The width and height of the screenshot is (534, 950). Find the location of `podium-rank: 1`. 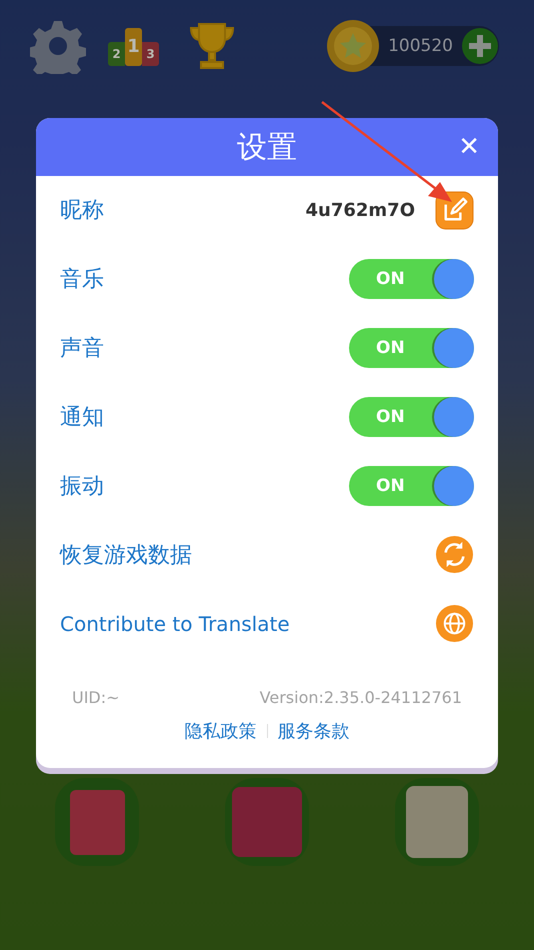

podium-rank: 1 is located at coordinates (133, 47).